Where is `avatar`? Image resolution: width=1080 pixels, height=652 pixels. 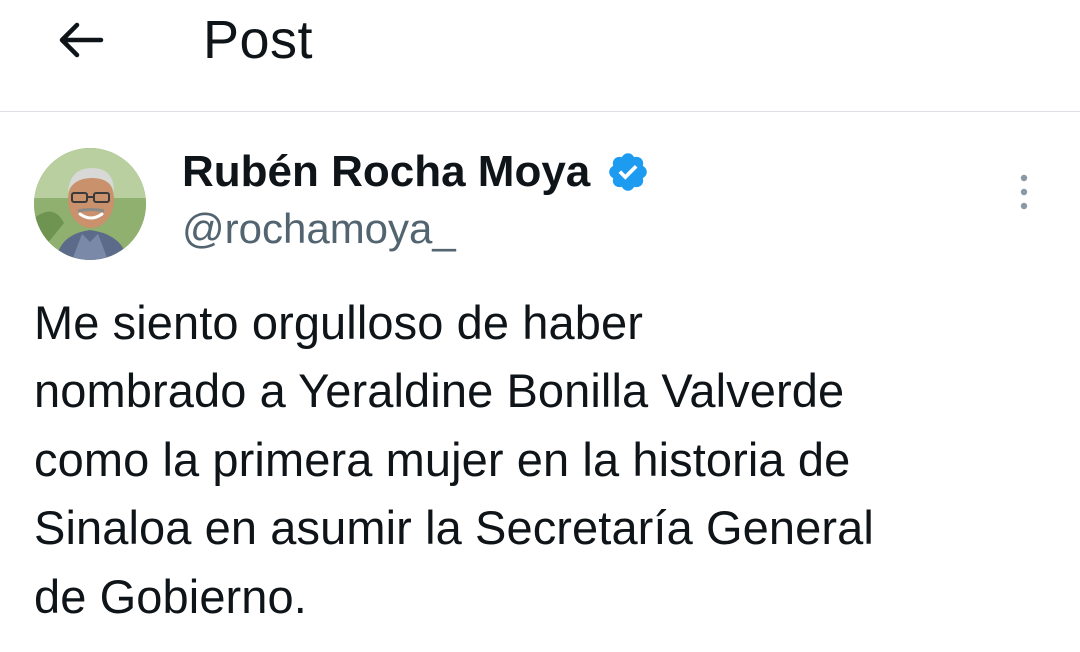 avatar is located at coordinates (90, 204).